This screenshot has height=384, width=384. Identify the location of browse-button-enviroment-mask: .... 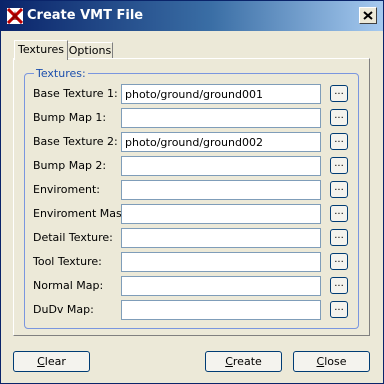
(339, 213).